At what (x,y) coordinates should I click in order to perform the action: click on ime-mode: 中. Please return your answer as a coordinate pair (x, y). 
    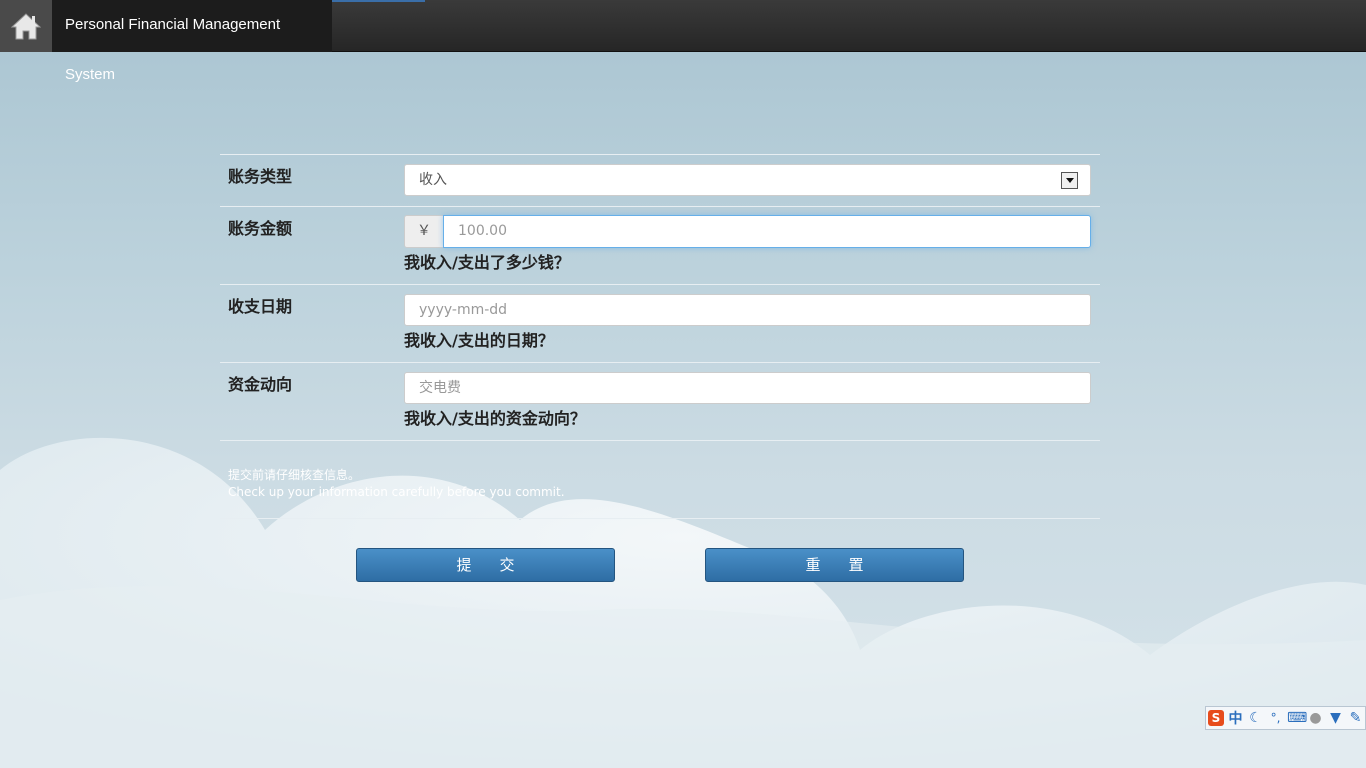
    Looking at the image, I should click on (1235, 718).